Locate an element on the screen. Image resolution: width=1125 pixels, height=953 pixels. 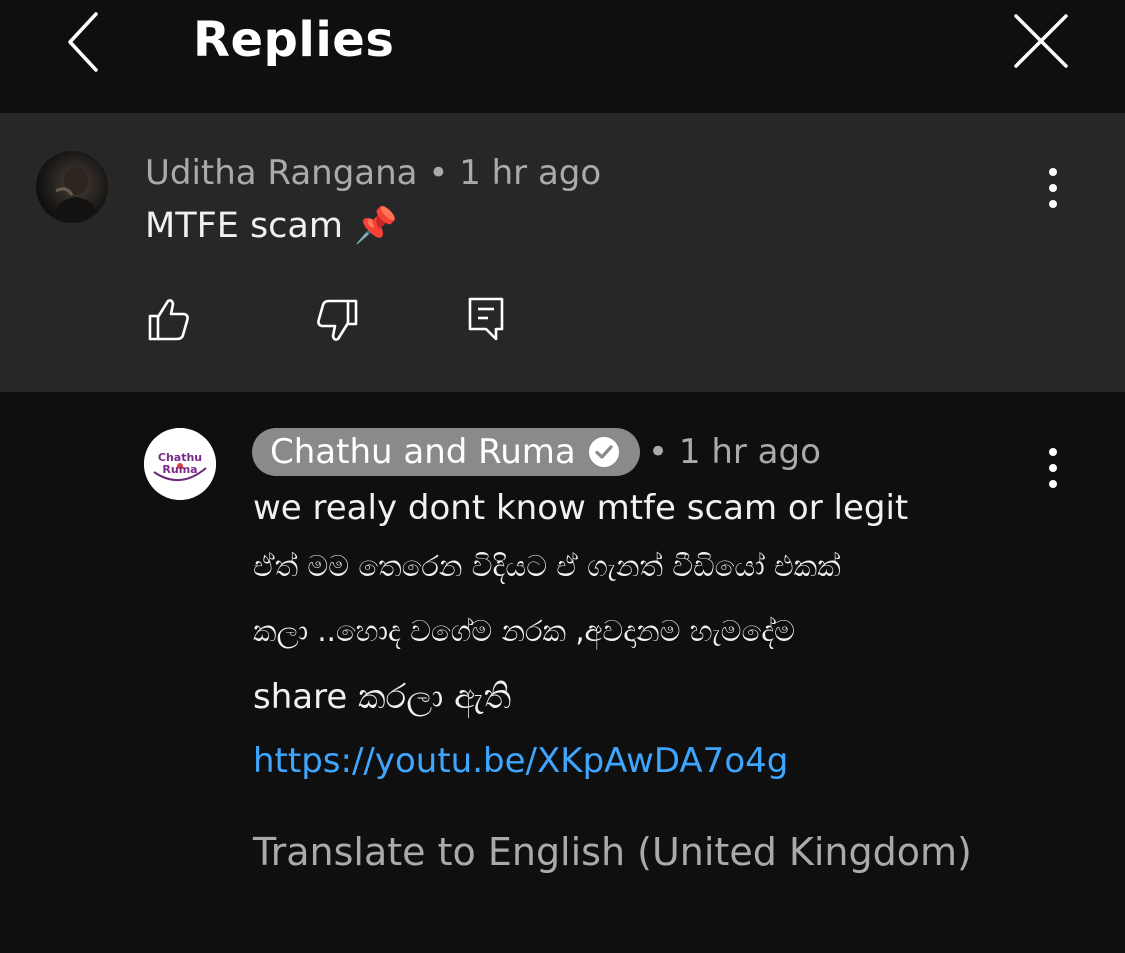
close-button is located at coordinates (1041, 42).